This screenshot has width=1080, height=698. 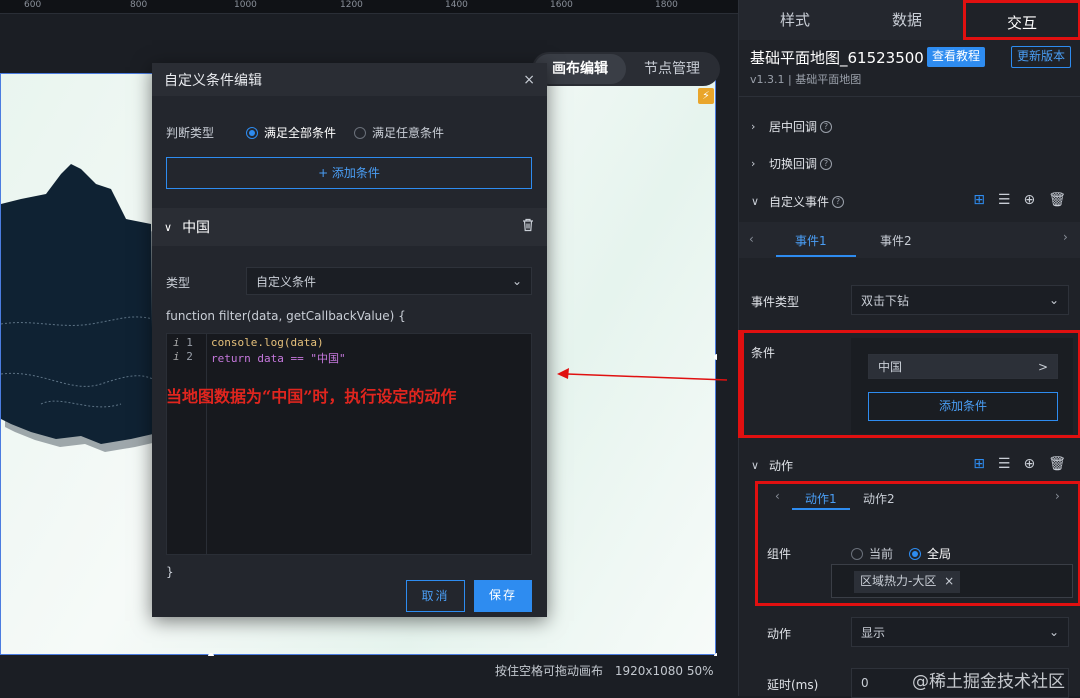 I want to click on judge-type-row: 判断类型 满足全部条件 满足任意条件, so click(x=305, y=132).